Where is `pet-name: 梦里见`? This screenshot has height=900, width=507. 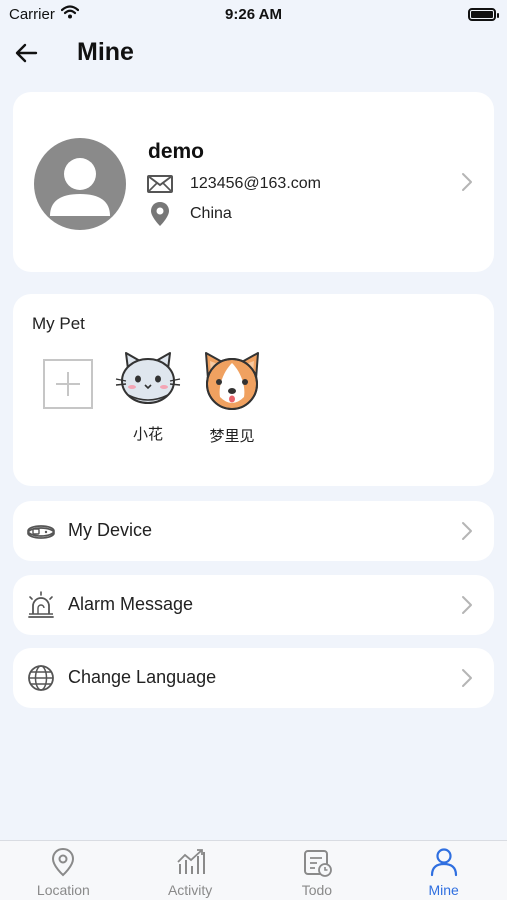 pet-name: 梦里见 is located at coordinates (232, 436).